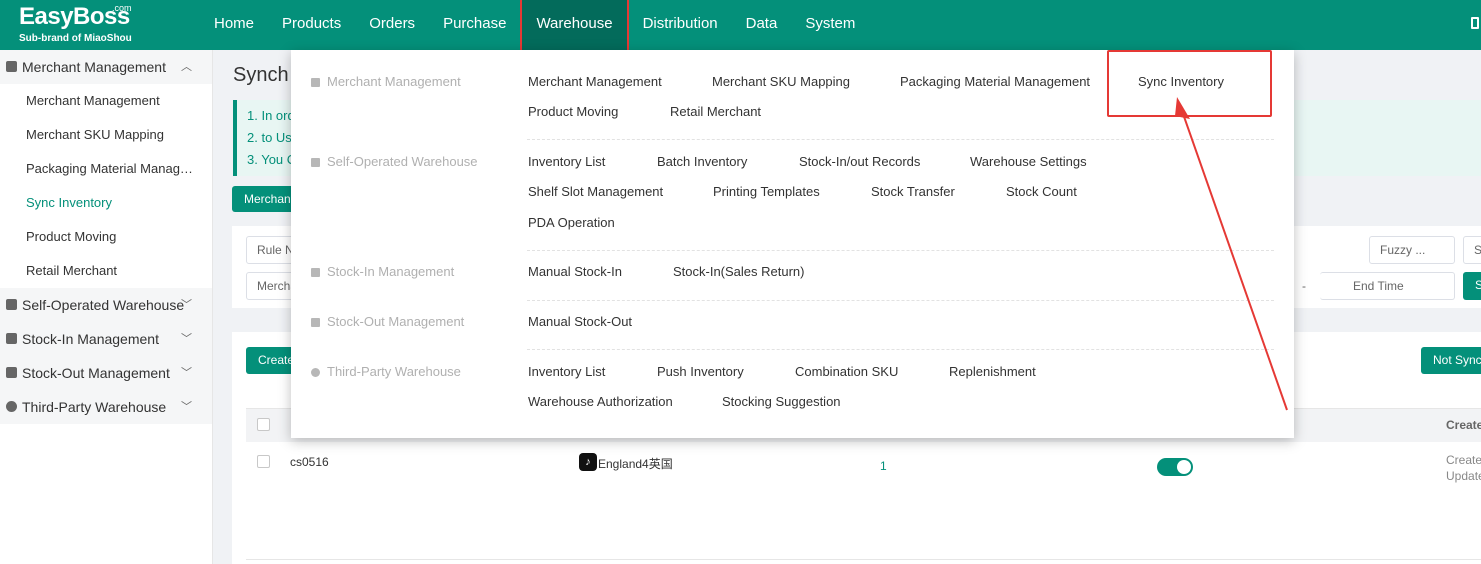  I want to click on chevron-up-icon: ︿, so click(186, 67).